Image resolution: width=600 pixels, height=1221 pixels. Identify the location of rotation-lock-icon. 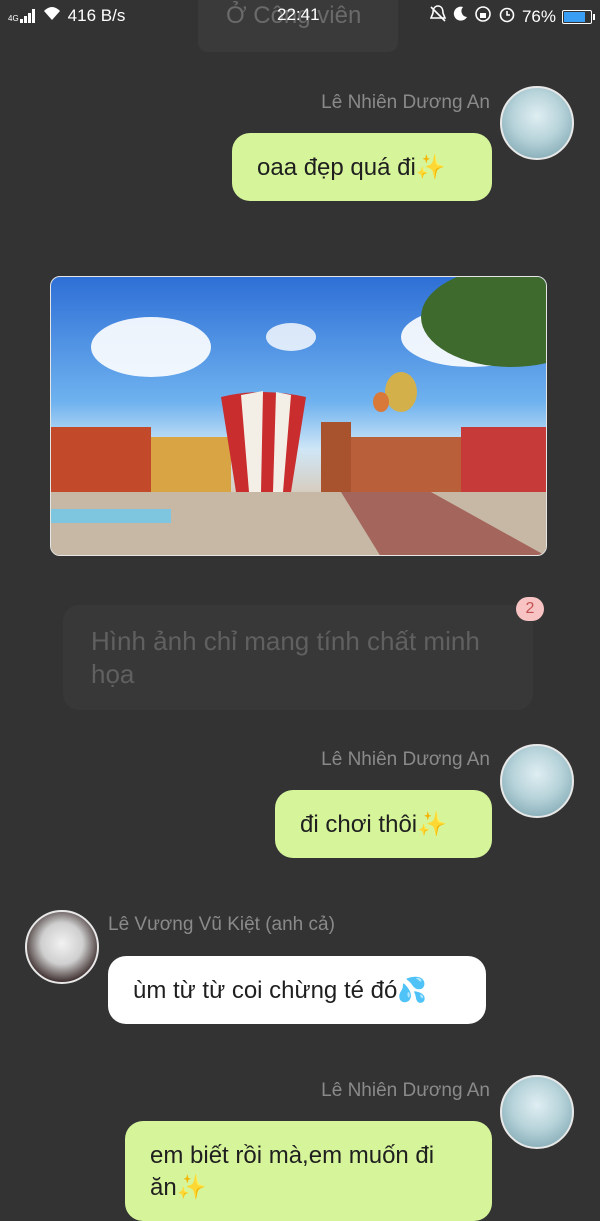
(483, 16).